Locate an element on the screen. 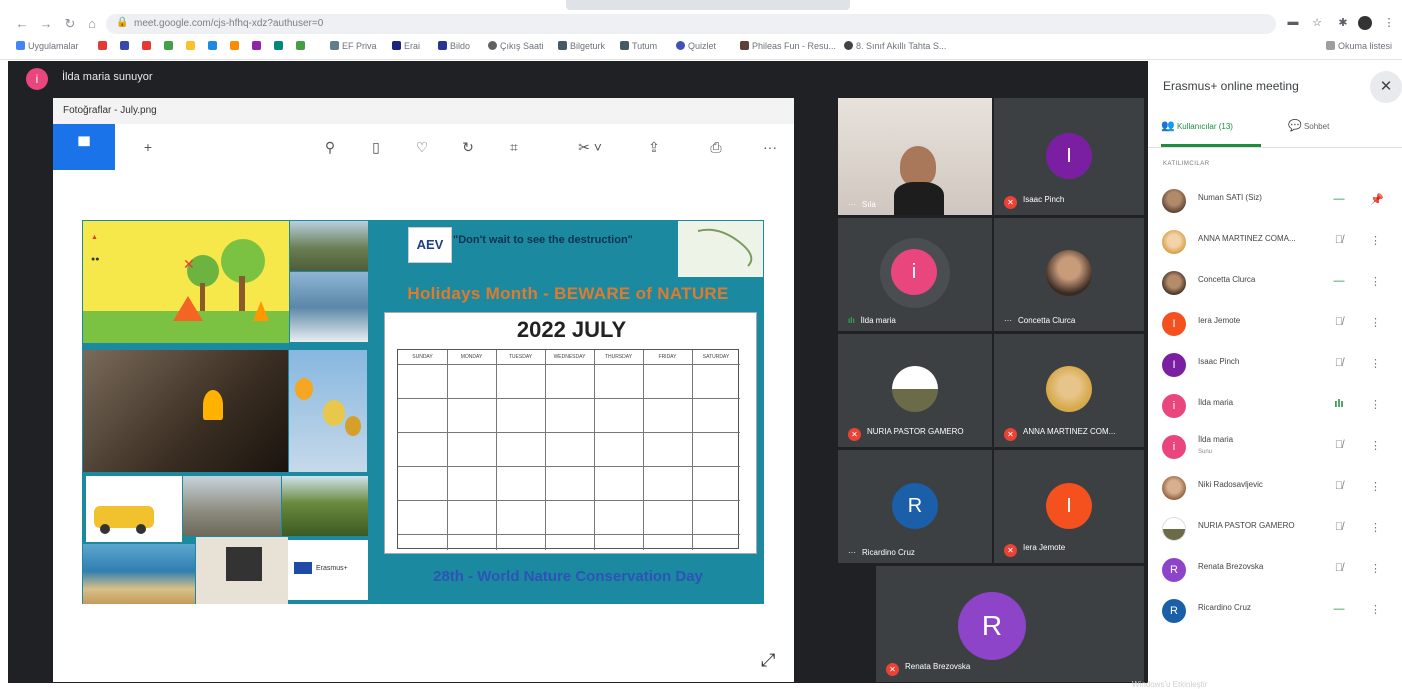 Image resolution: width=1402 pixels, height=689 pixels. collage-photo is located at coordinates (325, 506).